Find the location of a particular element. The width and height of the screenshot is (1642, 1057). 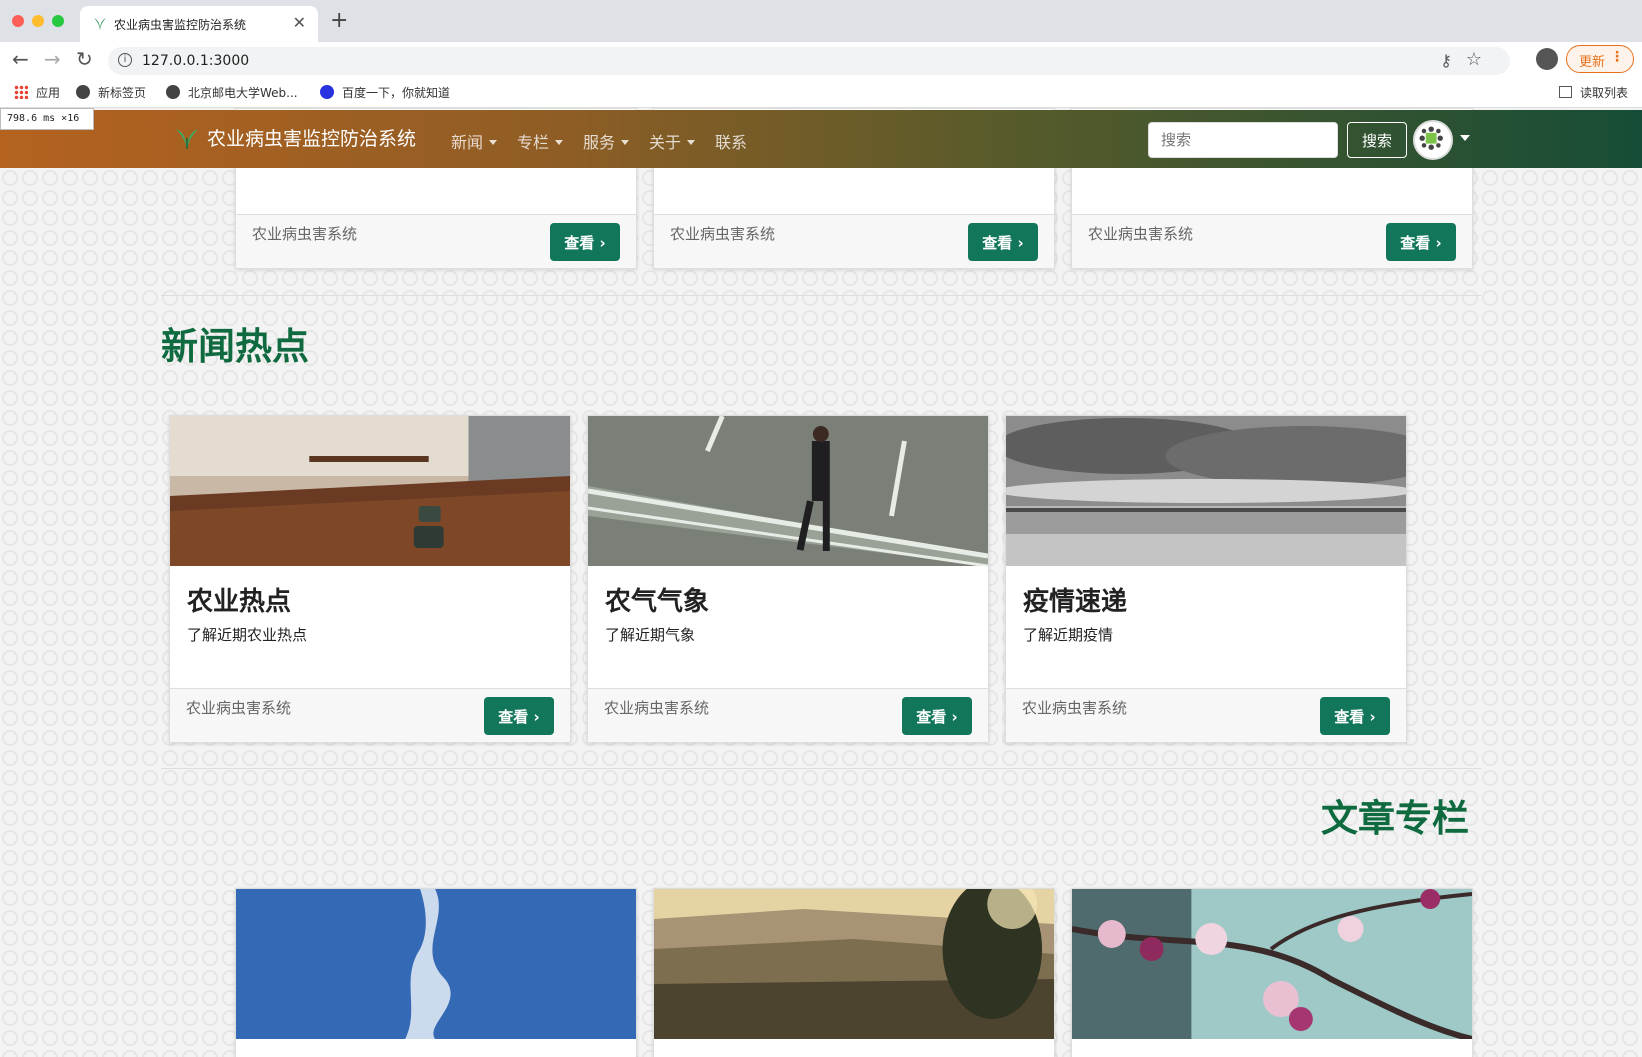

leaf-icon is located at coordinates (100, 24).